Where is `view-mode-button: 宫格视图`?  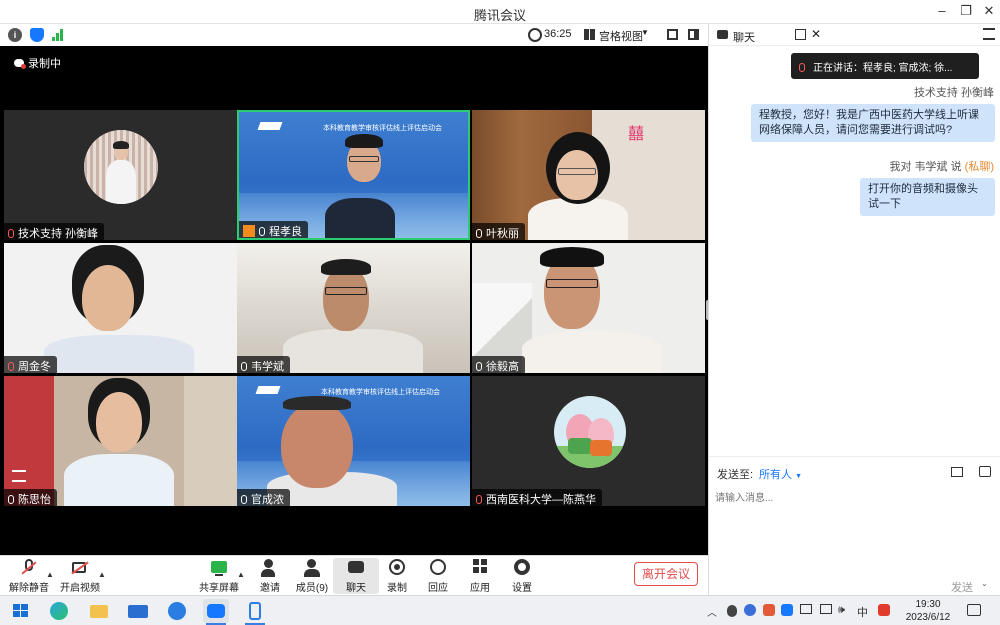 view-mode-button: 宫格视图 is located at coordinates (621, 36).